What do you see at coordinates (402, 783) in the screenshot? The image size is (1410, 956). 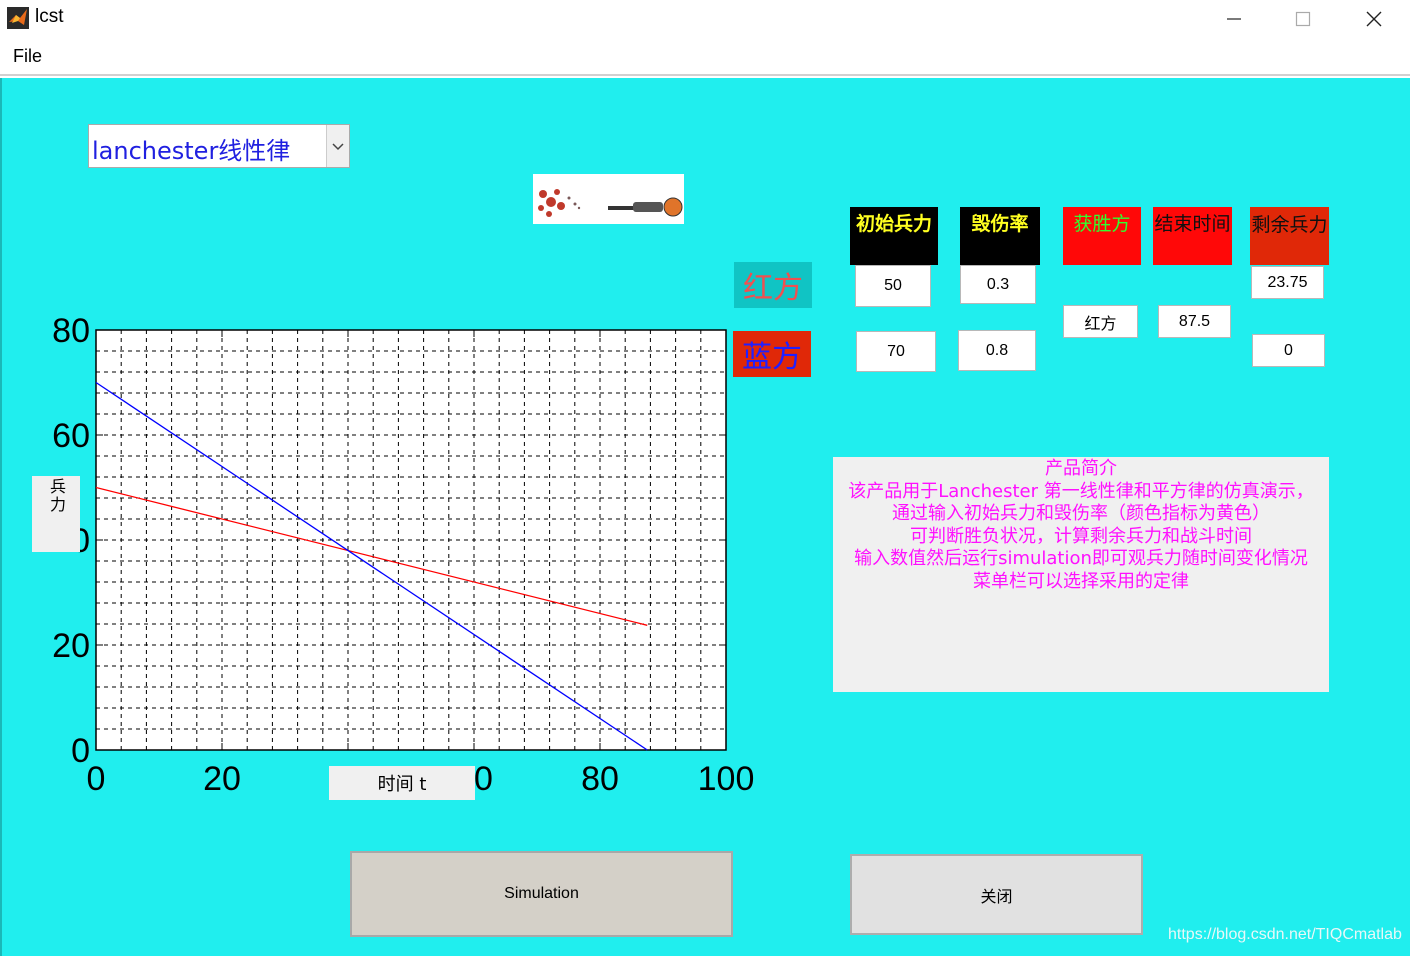 I see `x-axis-label: 时间 t` at bounding box center [402, 783].